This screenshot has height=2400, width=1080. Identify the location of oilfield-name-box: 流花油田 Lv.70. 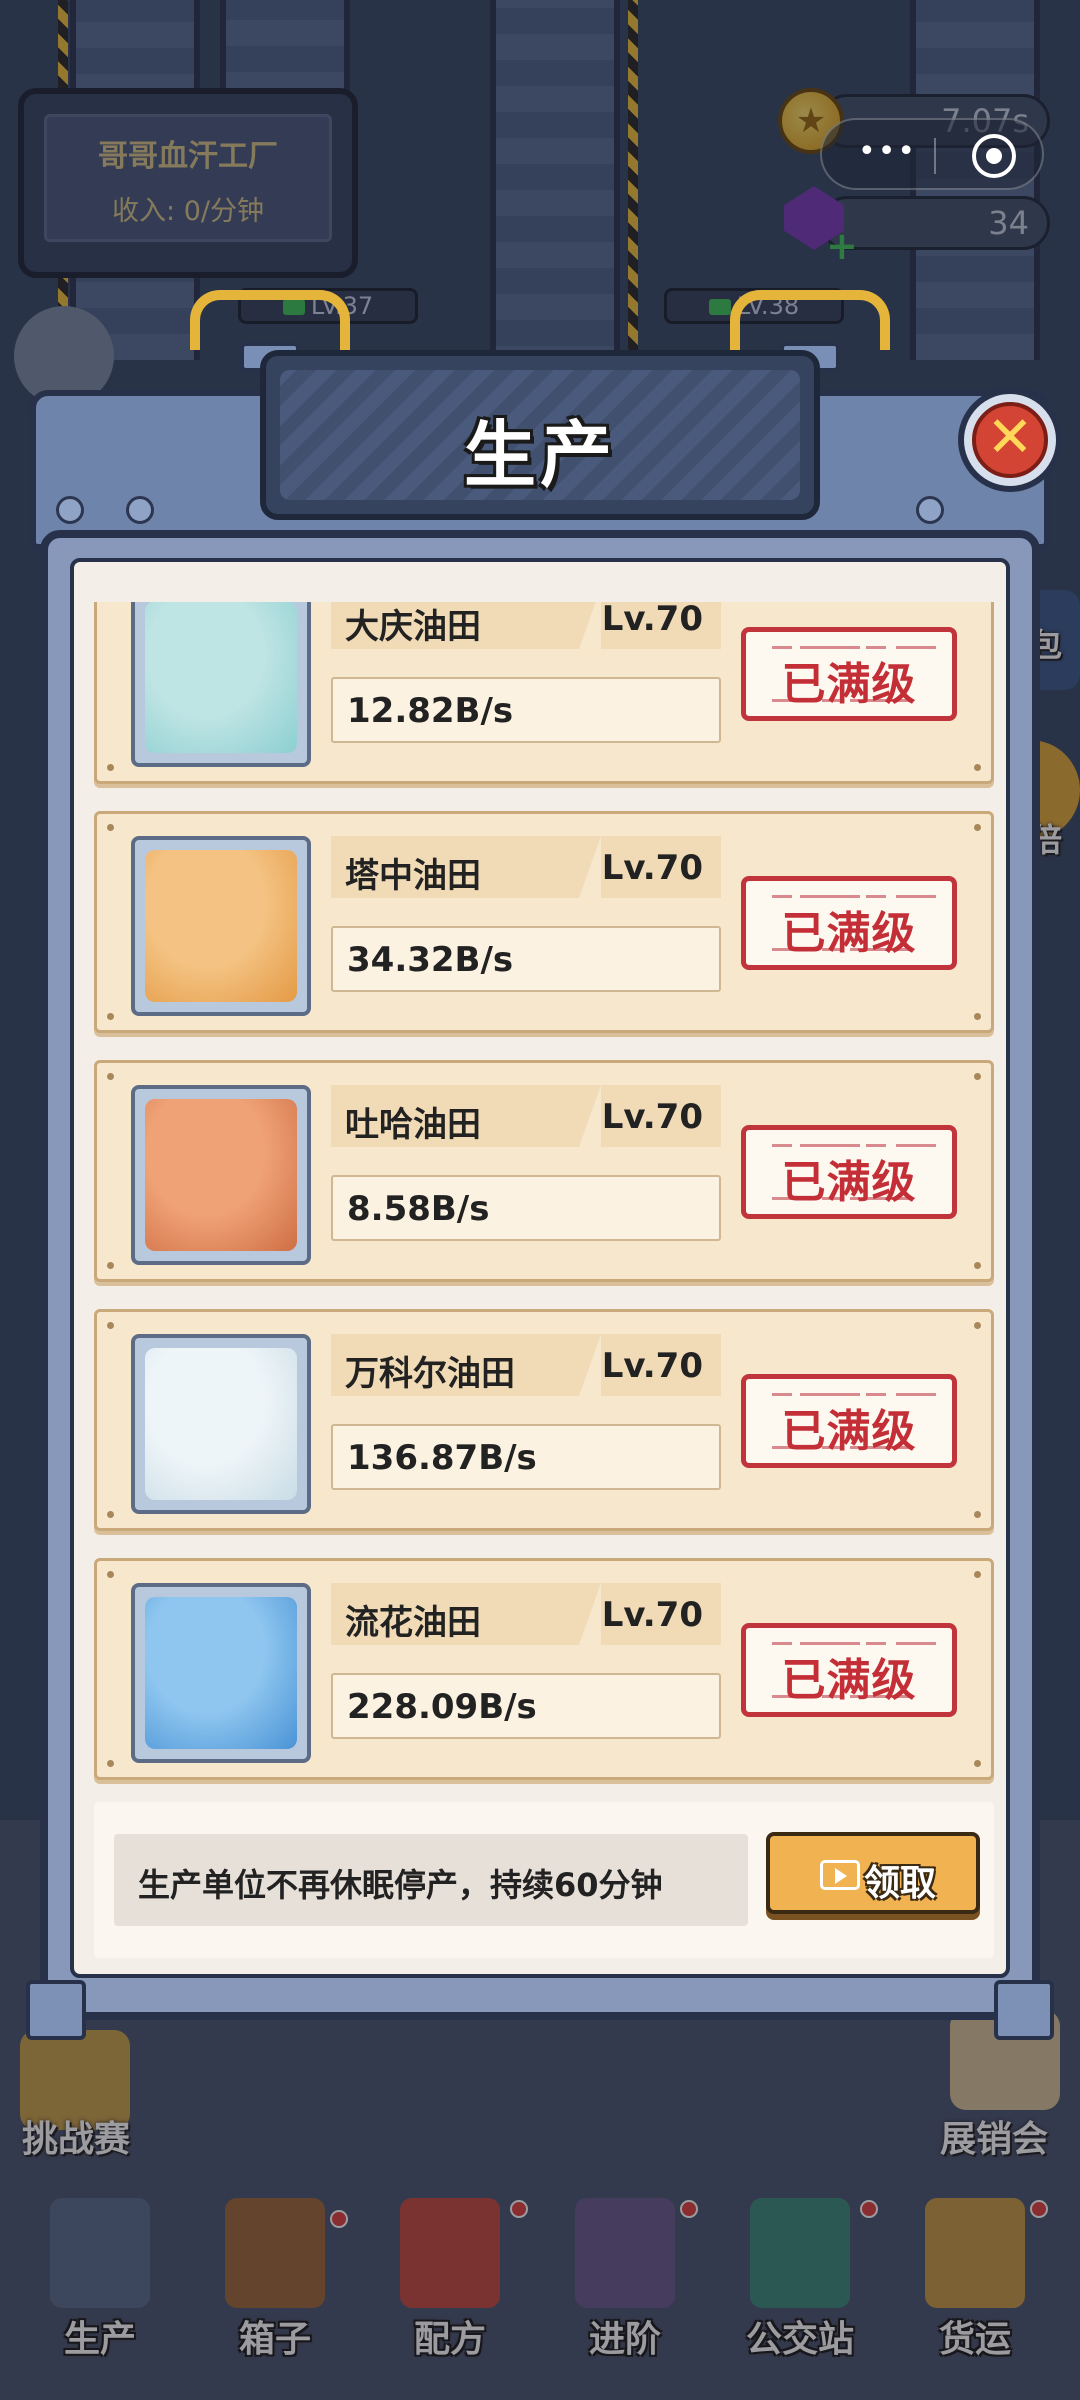
(526, 1614).